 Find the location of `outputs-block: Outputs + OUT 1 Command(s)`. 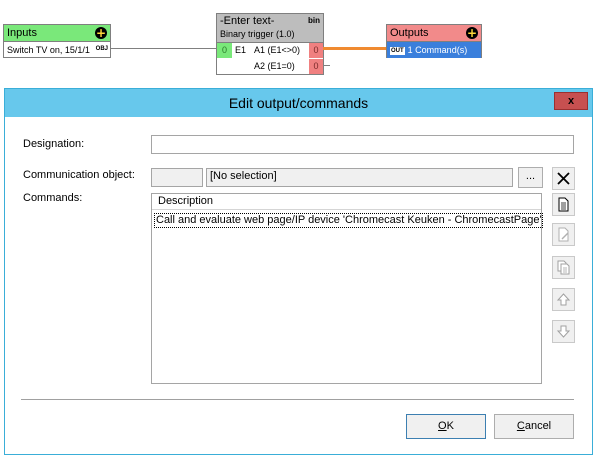

outputs-block: Outputs + OUT 1 Command(s) is located at coordinates (434, 41).